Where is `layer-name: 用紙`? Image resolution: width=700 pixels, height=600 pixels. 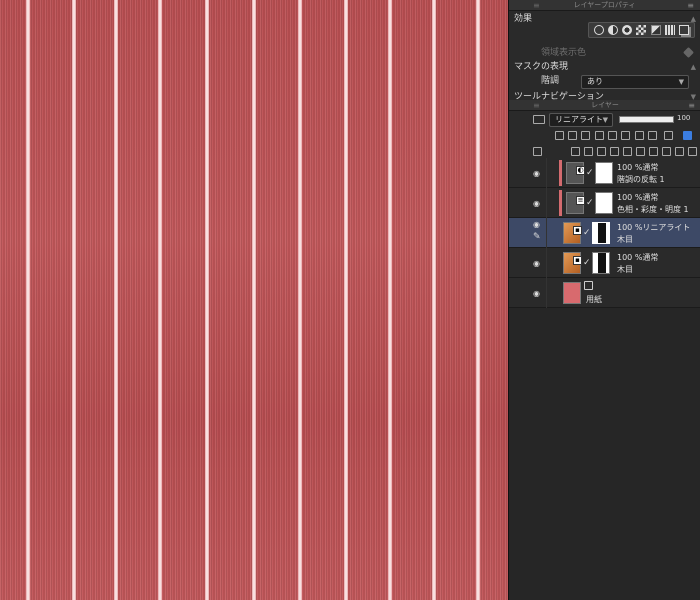
layer-name: 用紙 is located at coordinates (594, 299).